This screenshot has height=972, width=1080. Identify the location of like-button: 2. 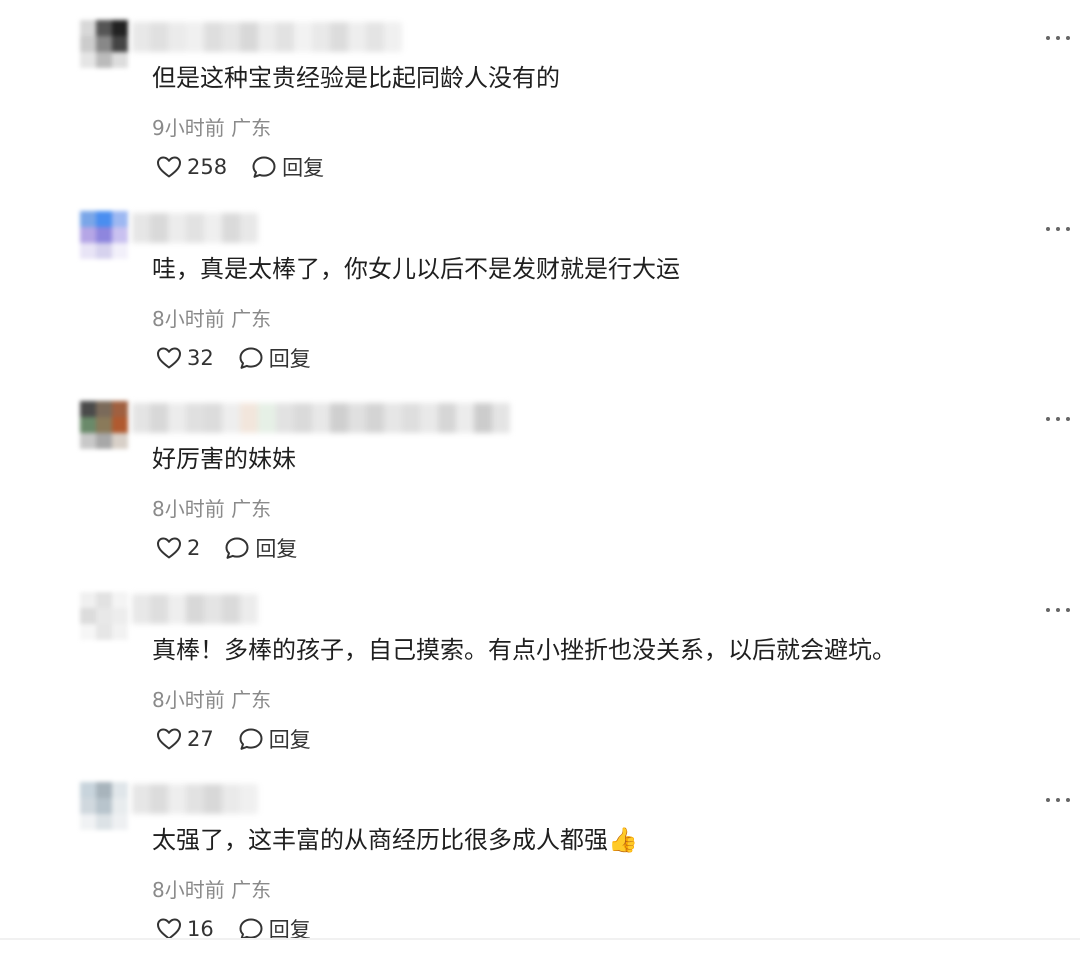
(178, 548).